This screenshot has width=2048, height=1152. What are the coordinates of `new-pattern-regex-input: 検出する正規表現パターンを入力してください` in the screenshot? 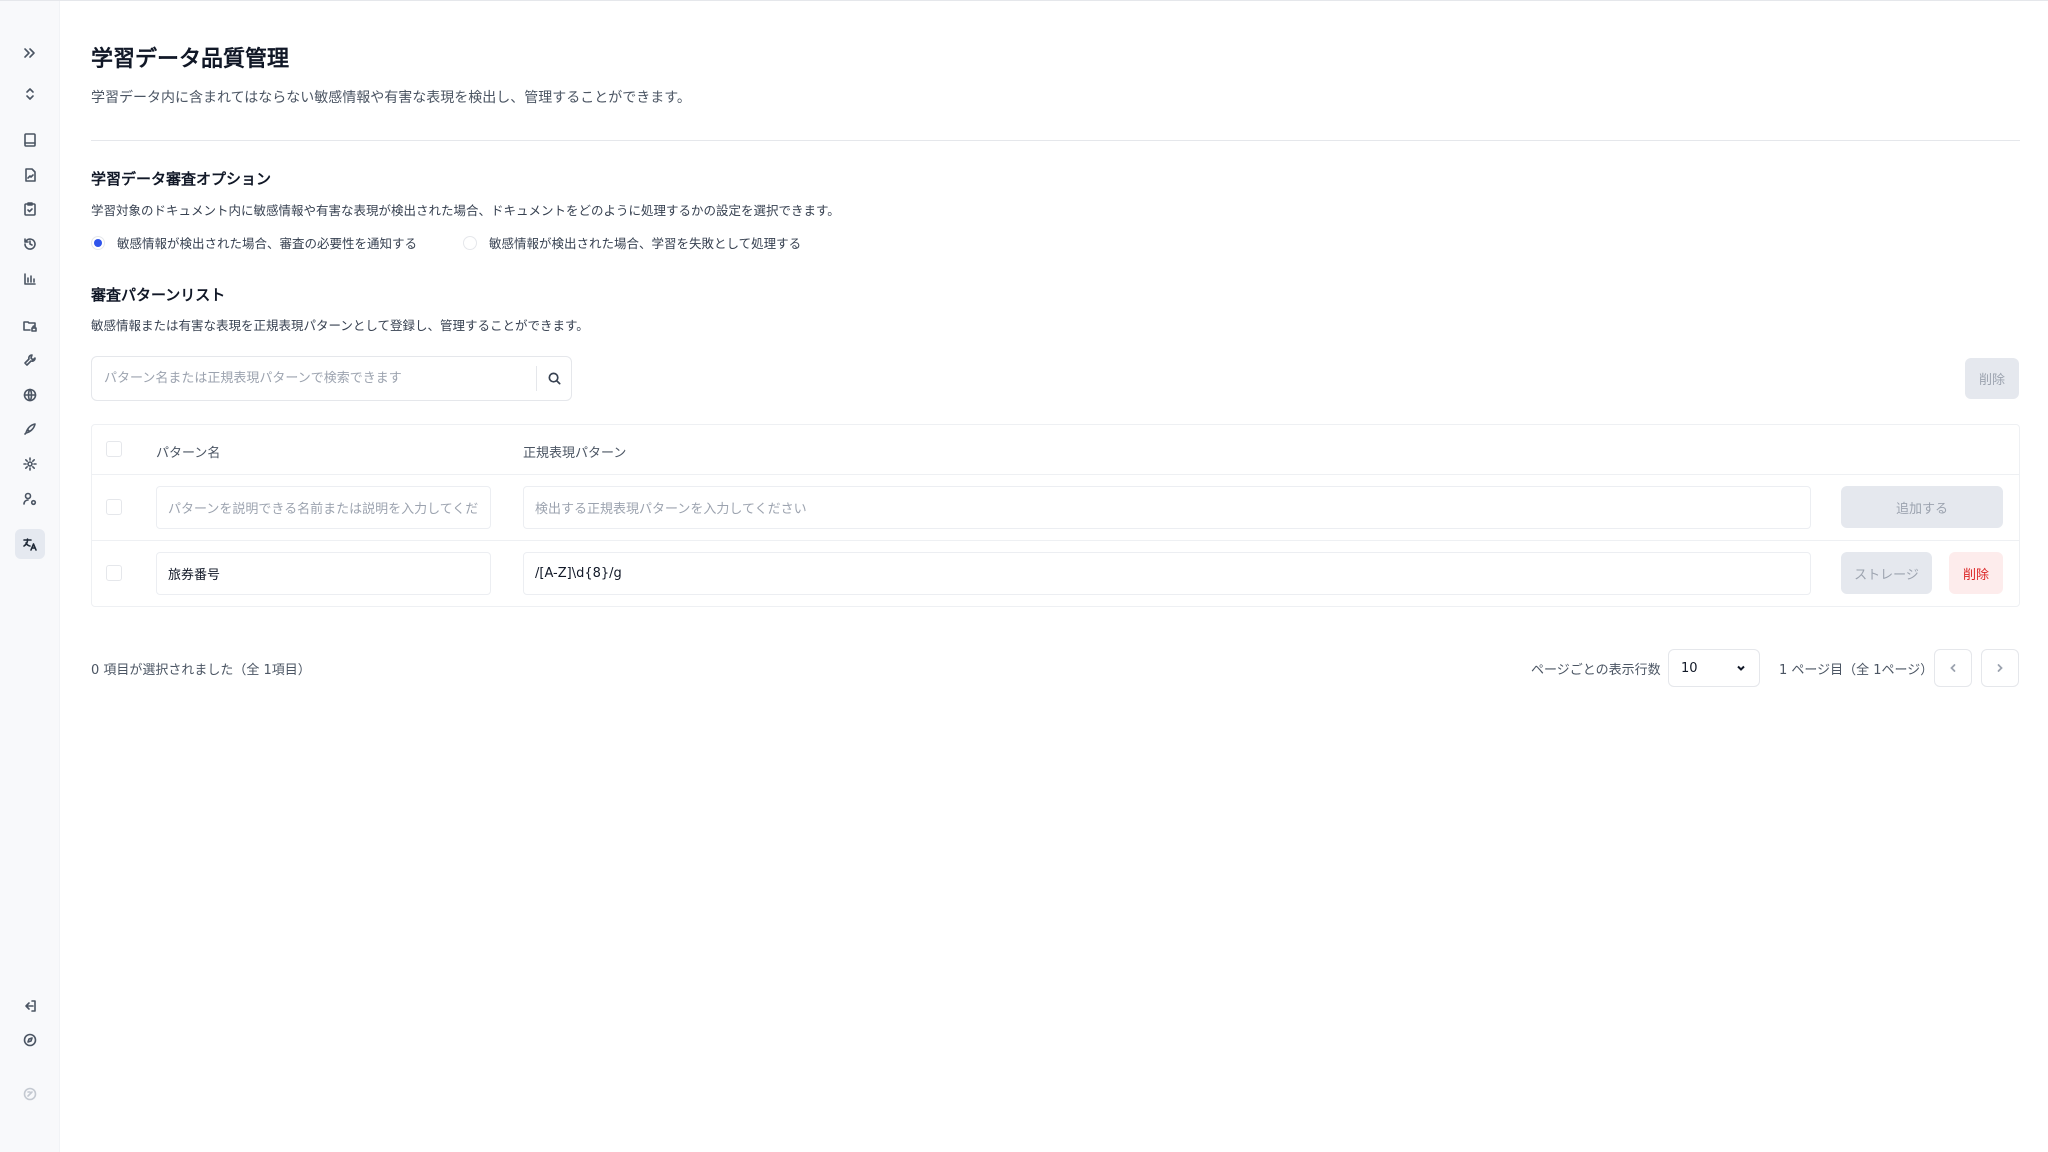 It's located at (1167, 507).